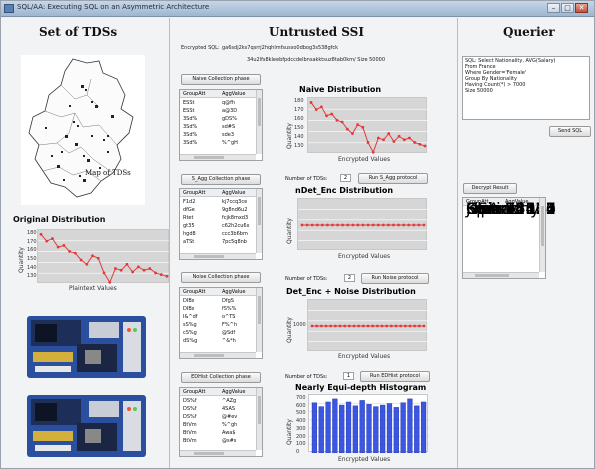 Image resolution: width=595 pixels, height=469 pixels. I want to click on table-row: DIBs fS%%, so click(218, 309).